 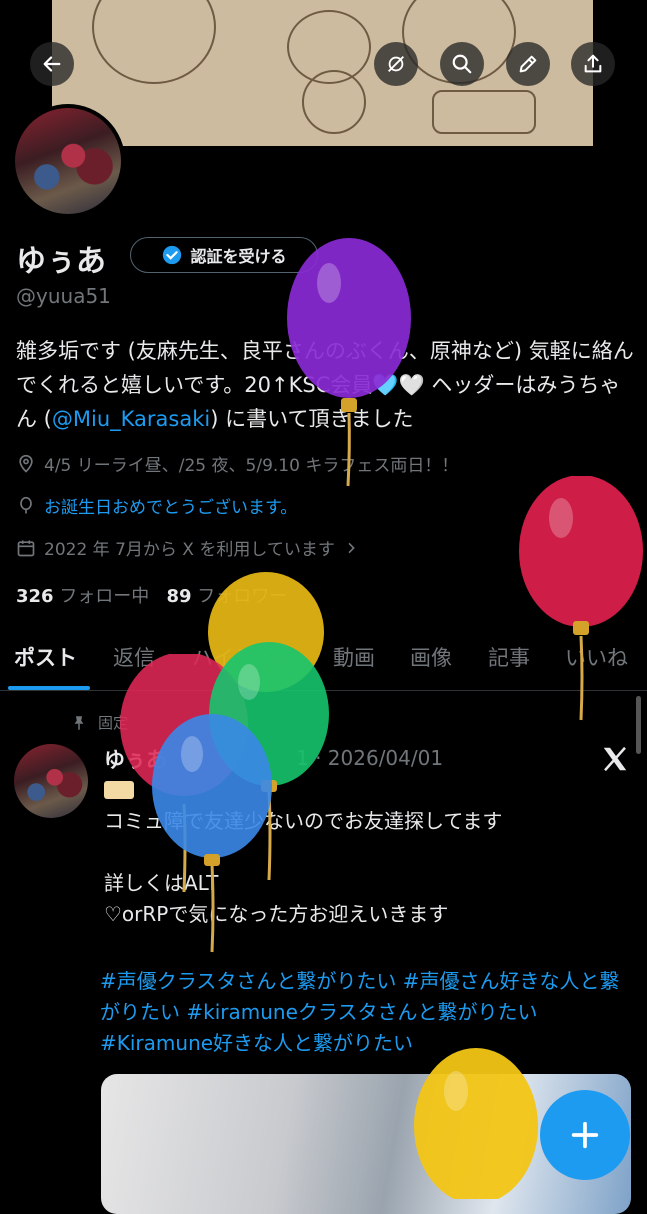 What do you see at coordinates (179, 596) in the screenshot?
I see `followers-count: 89` at bounding box center [179, 596].